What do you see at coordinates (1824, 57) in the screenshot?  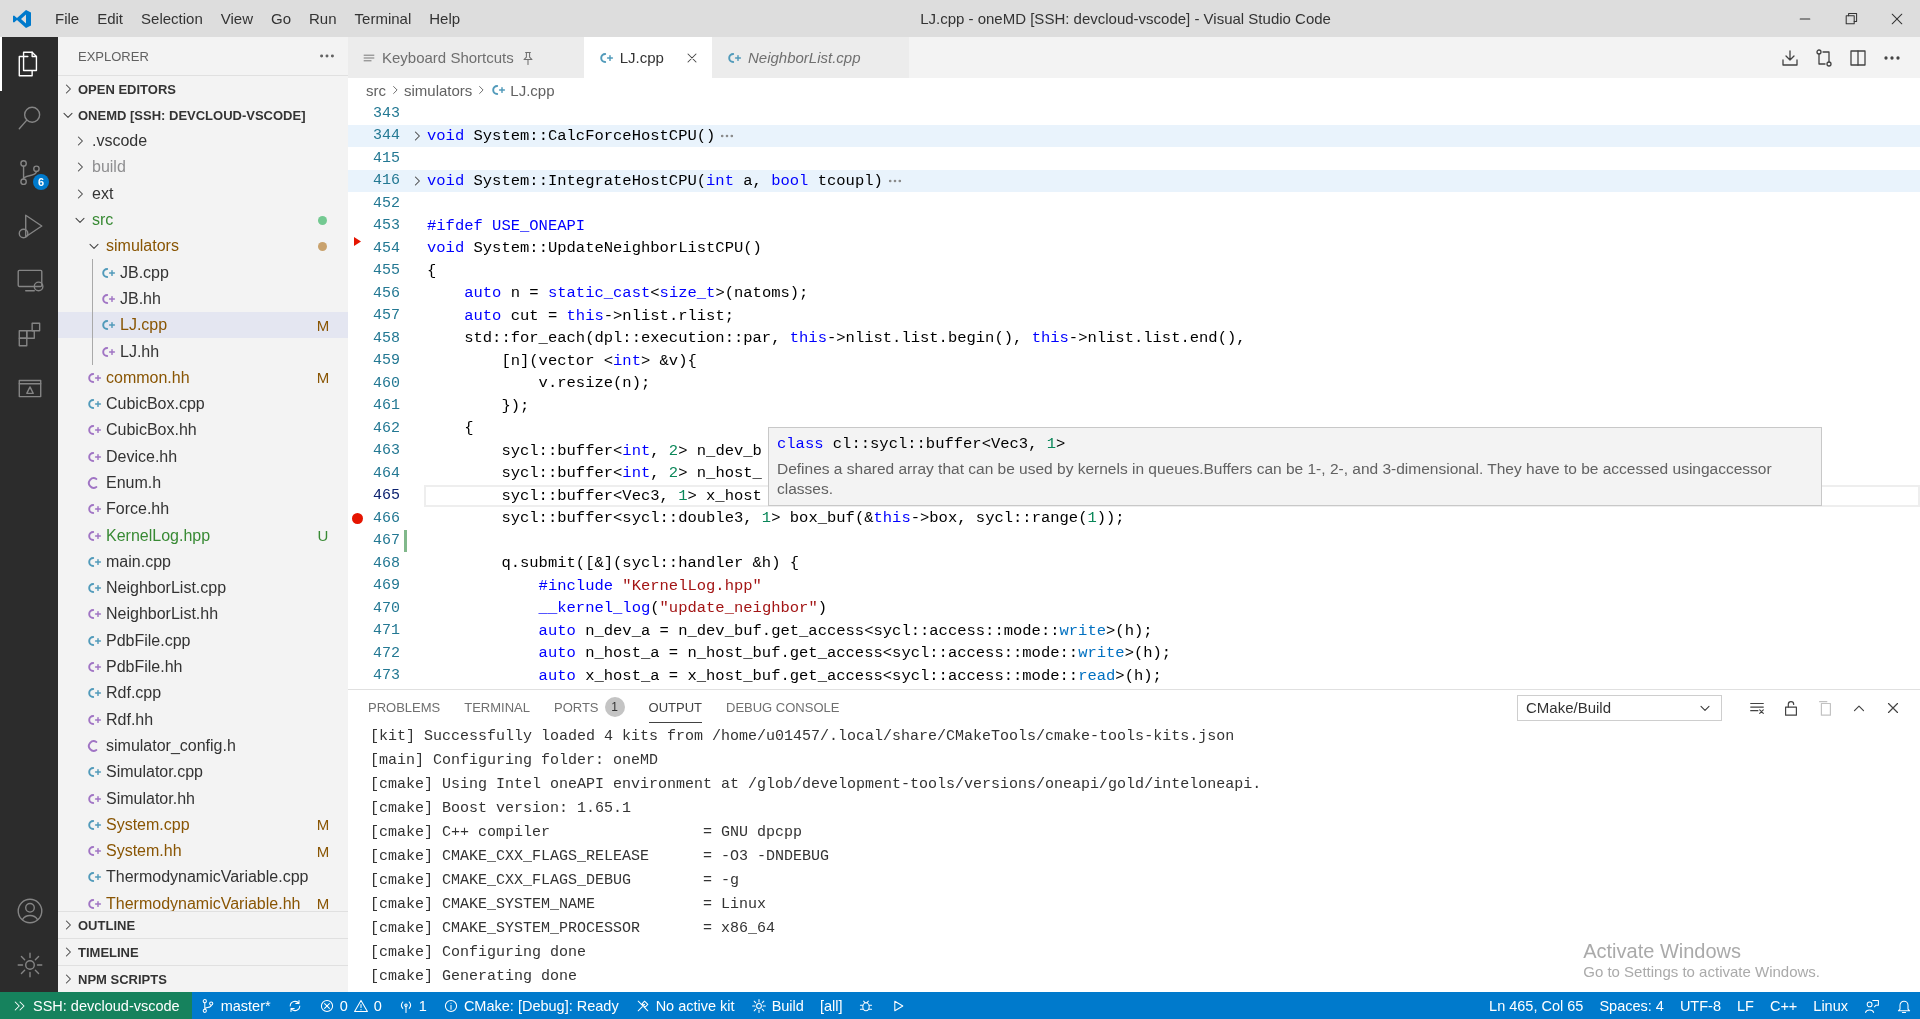 I see `compare-icon` at bounding box center [1824, 57].